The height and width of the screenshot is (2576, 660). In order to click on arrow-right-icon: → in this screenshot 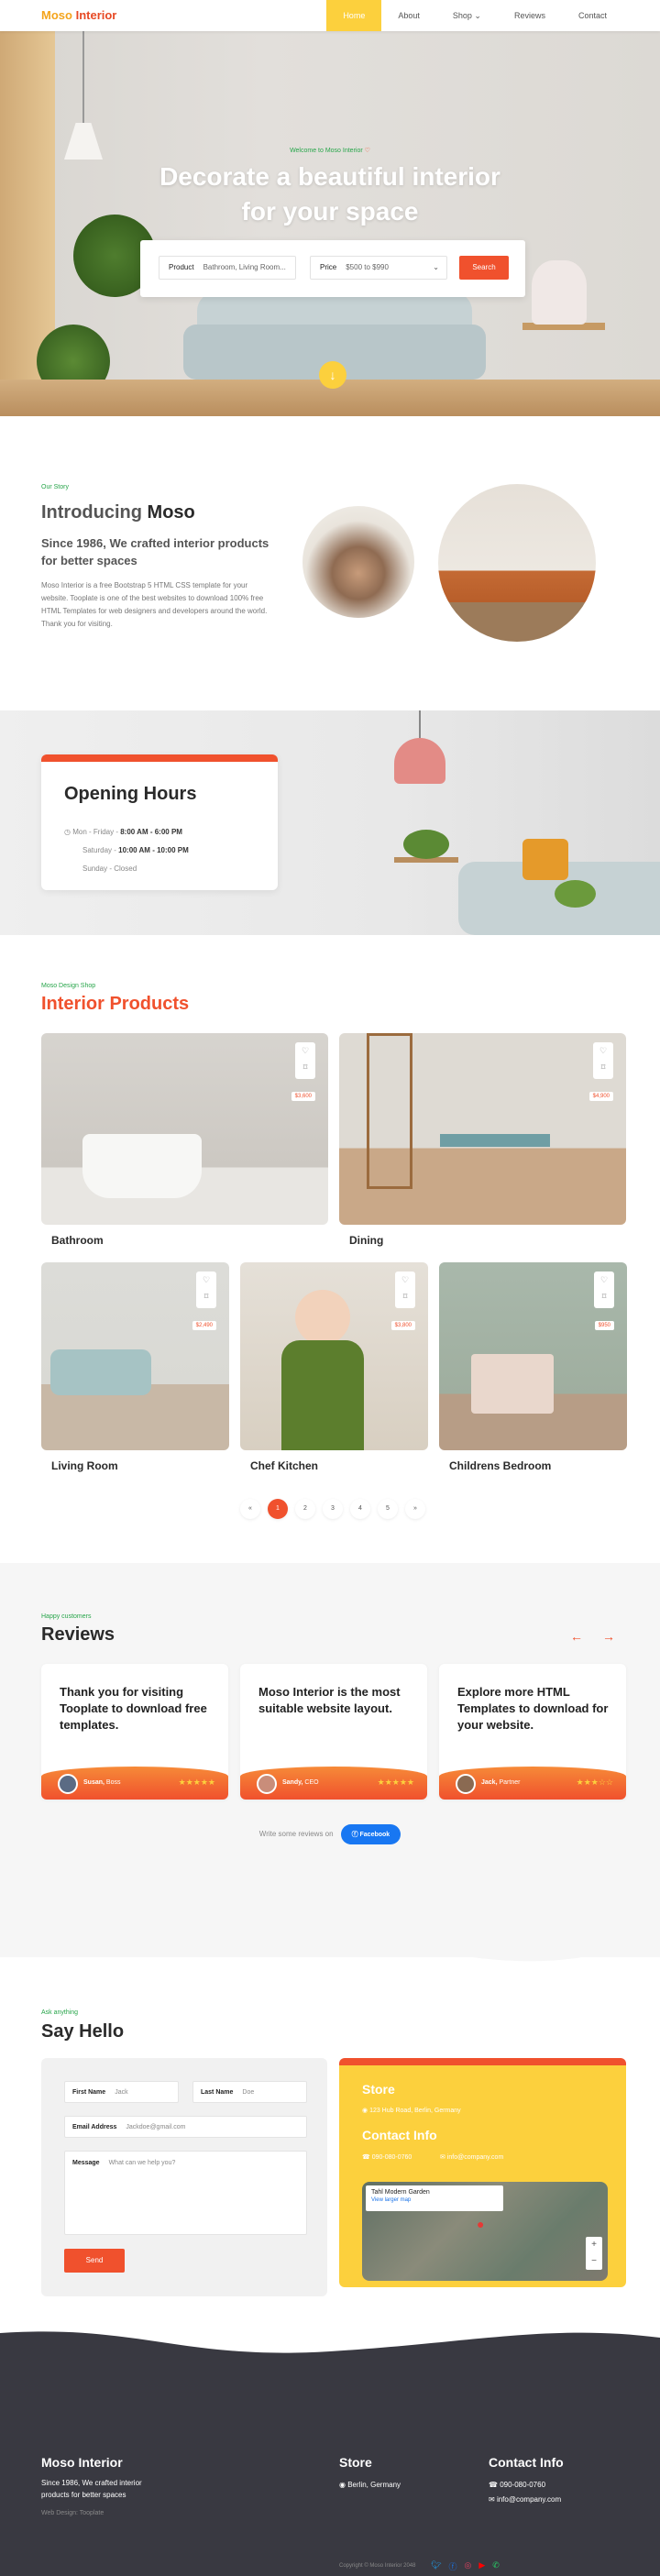, I will do `click(608, 1636)`.